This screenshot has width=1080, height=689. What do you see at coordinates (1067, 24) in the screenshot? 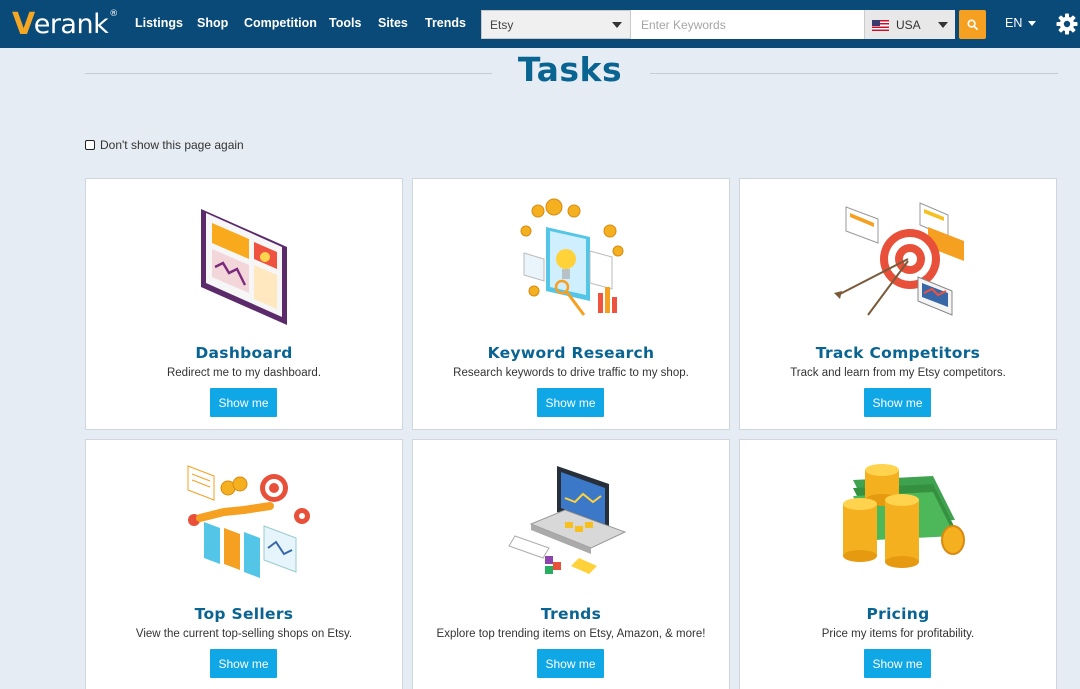
I see `gear-icon` at bounding box center [1067, 24].